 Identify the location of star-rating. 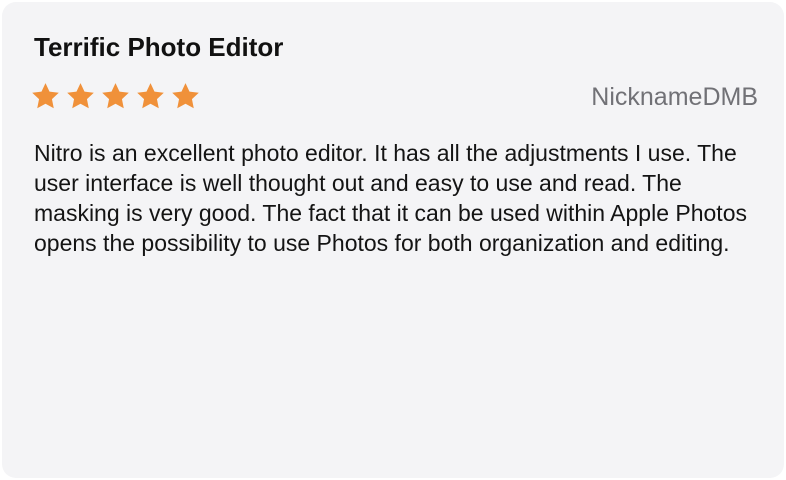
(117, 96).